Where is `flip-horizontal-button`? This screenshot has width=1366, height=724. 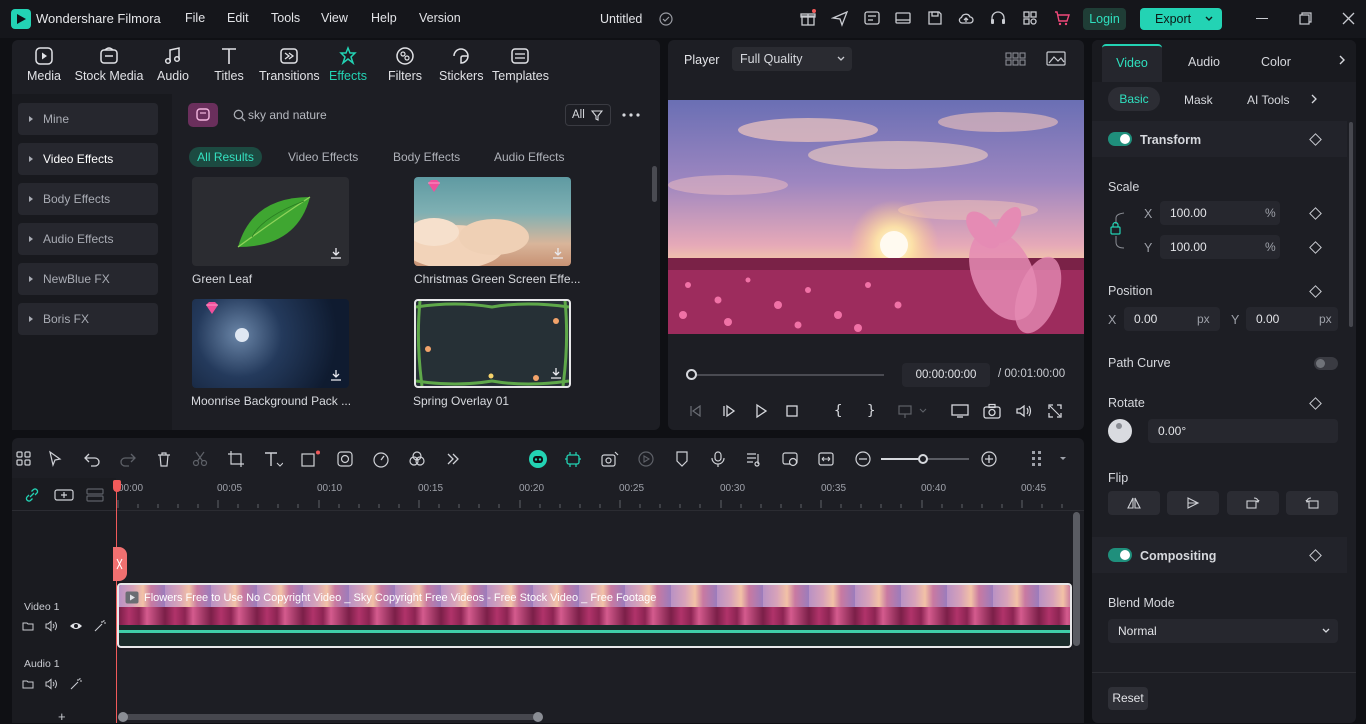
flip-horizontal-button is located at coordinates (1134, 503).